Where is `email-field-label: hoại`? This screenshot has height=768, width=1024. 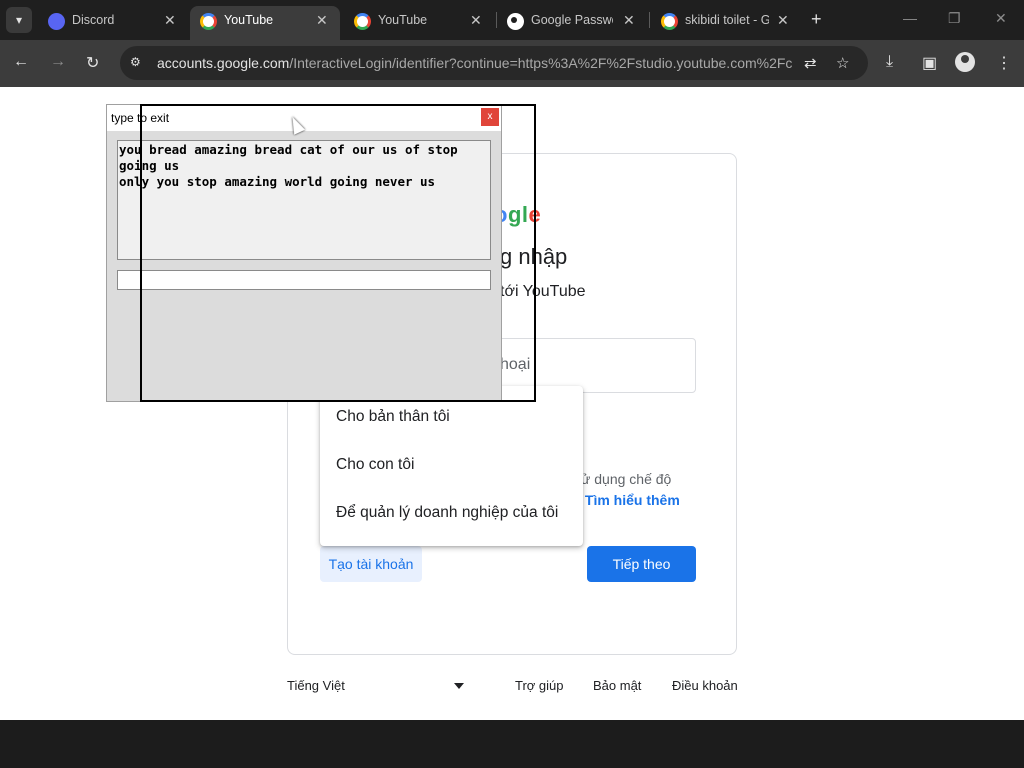
email-field-label: hoại is located at coordinates (515, 364).